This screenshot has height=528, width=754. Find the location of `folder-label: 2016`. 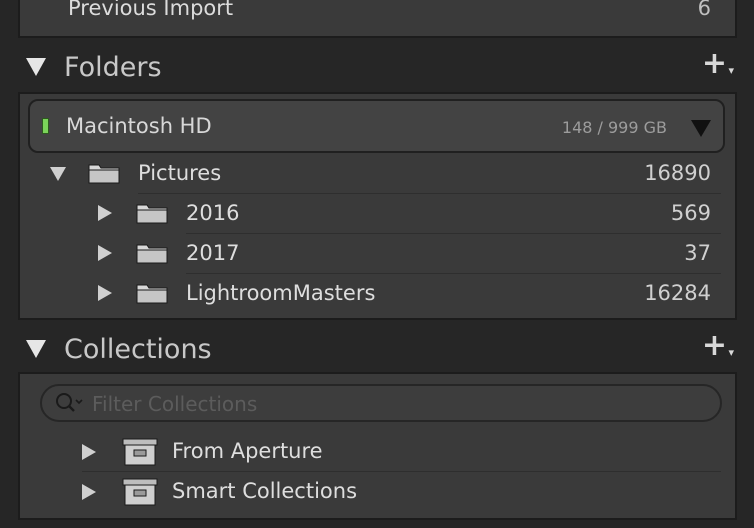

folder-label: 2016 is located at coordinates (213, 213).